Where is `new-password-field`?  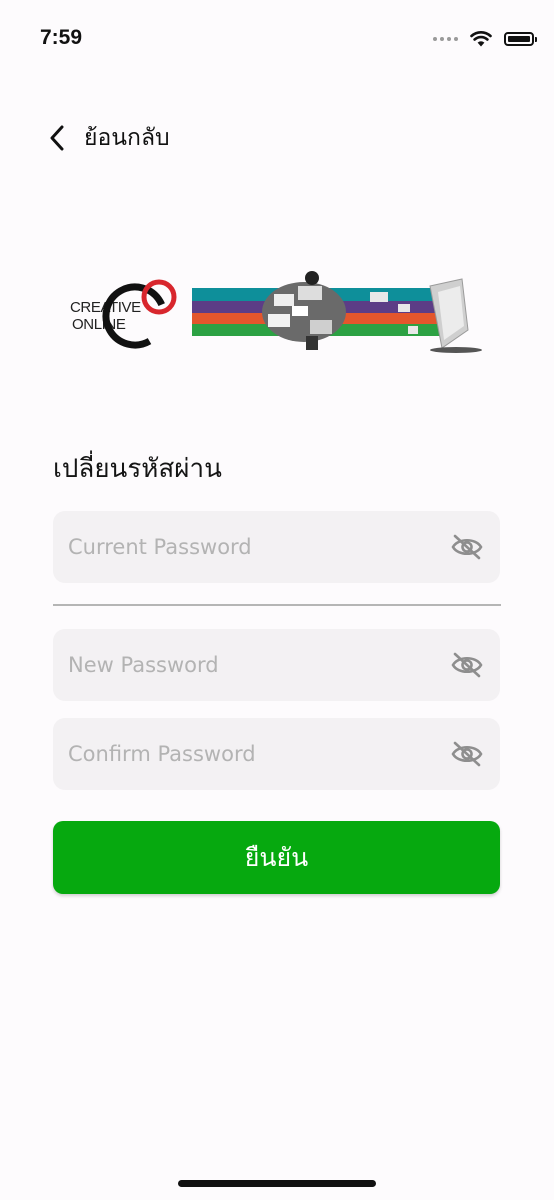
new-password-field is located at coordinates (276, 665).